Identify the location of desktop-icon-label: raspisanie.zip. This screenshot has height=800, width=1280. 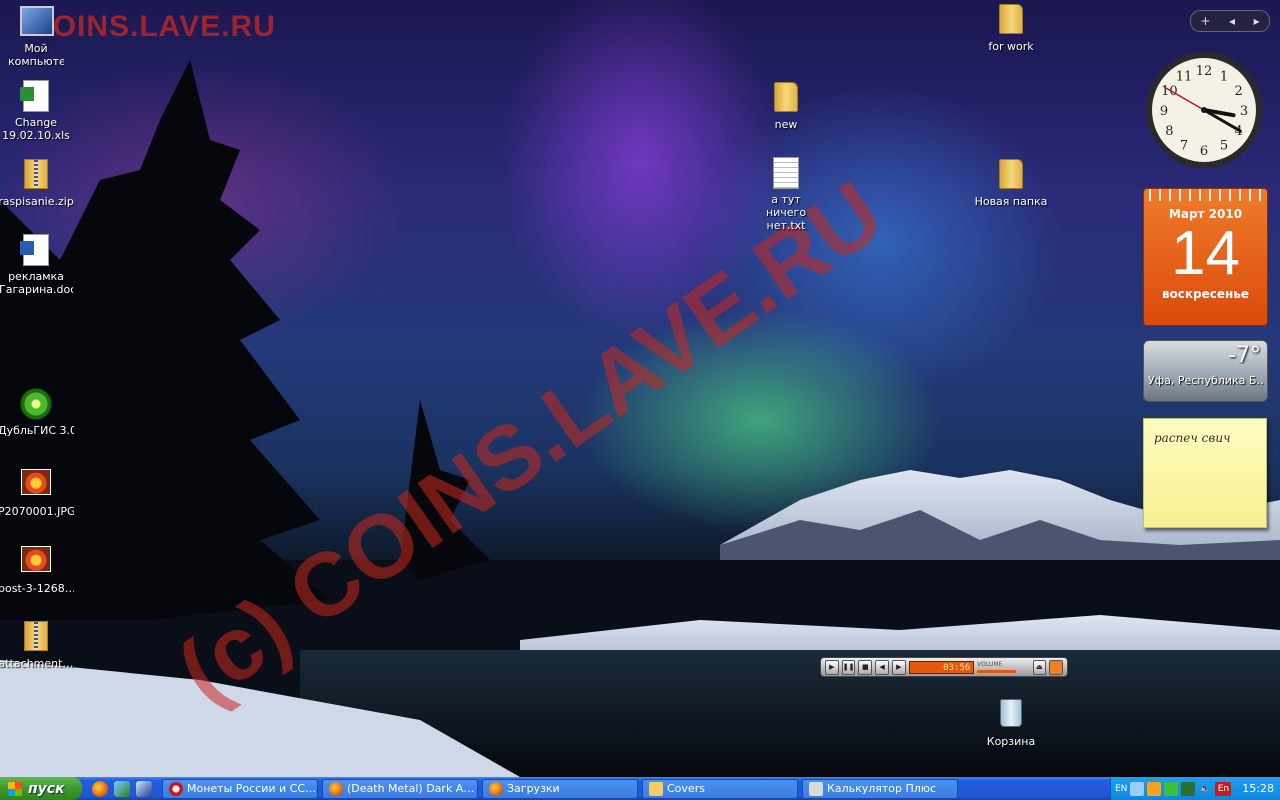
(37, 201).